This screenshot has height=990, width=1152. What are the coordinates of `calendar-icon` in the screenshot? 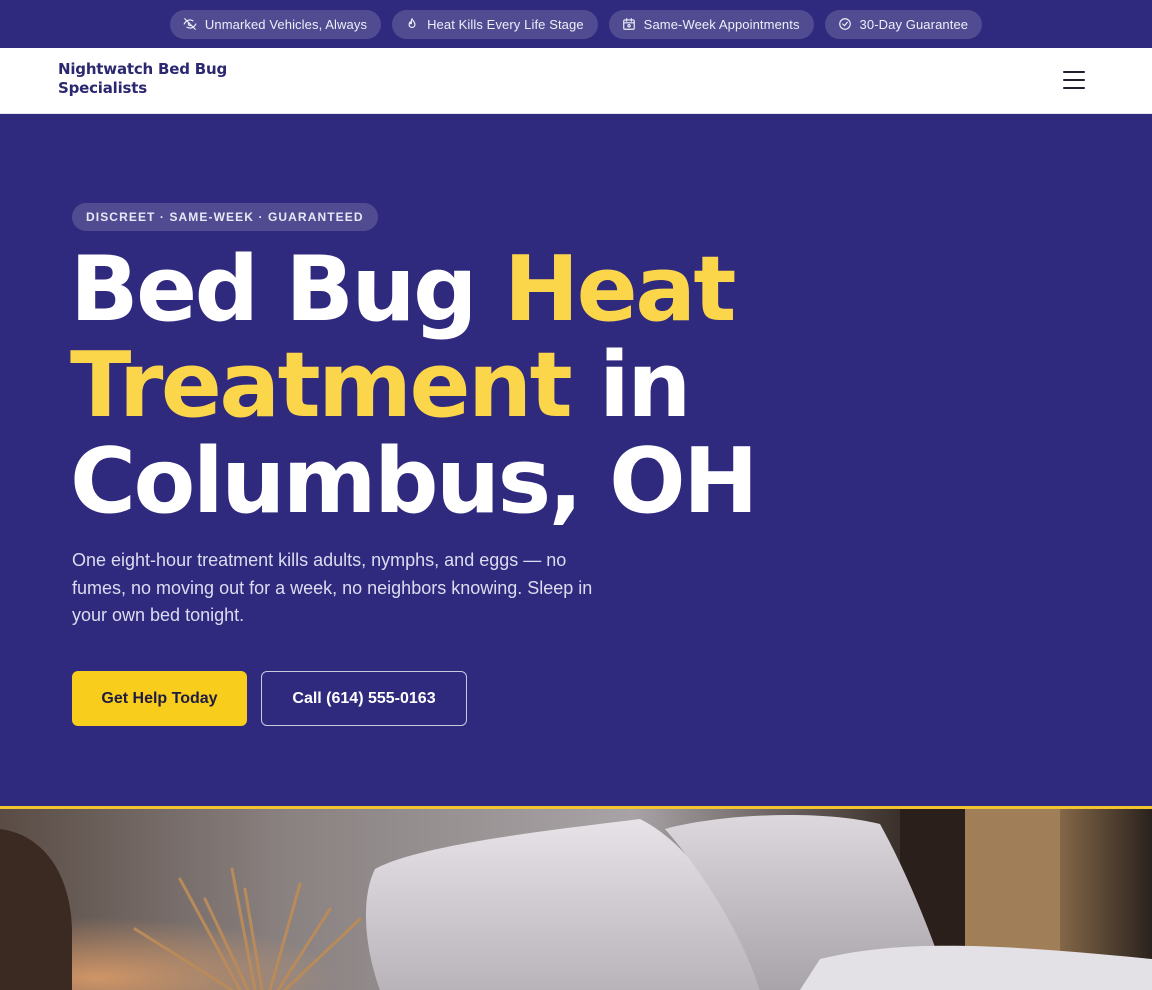 It's located at (628, 24).